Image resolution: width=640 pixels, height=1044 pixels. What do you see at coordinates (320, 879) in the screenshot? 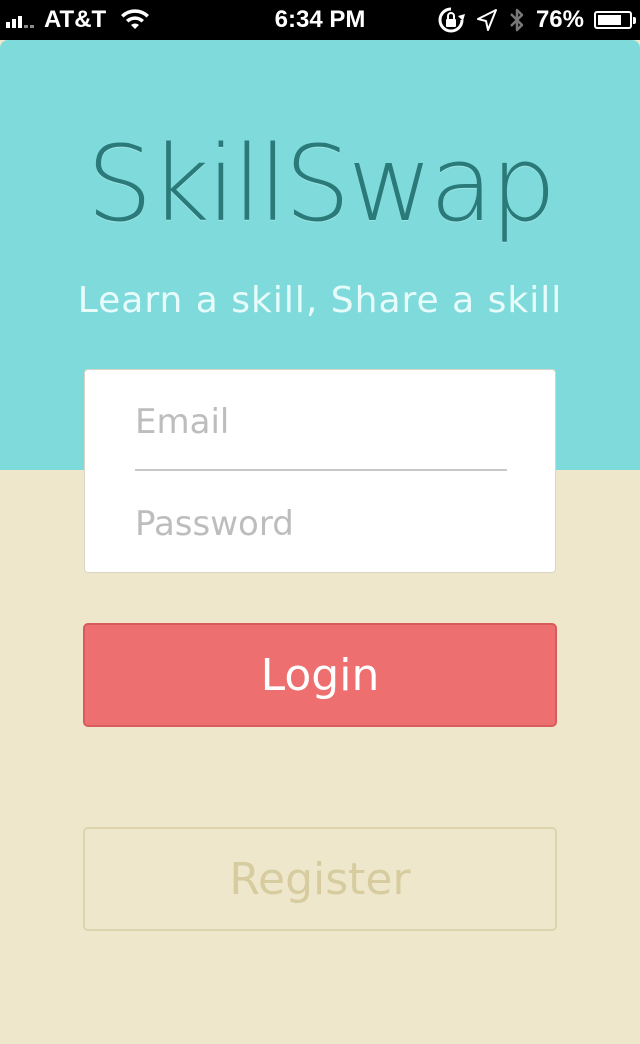
I see `register-button: Register` at bounding box center [320, 879].